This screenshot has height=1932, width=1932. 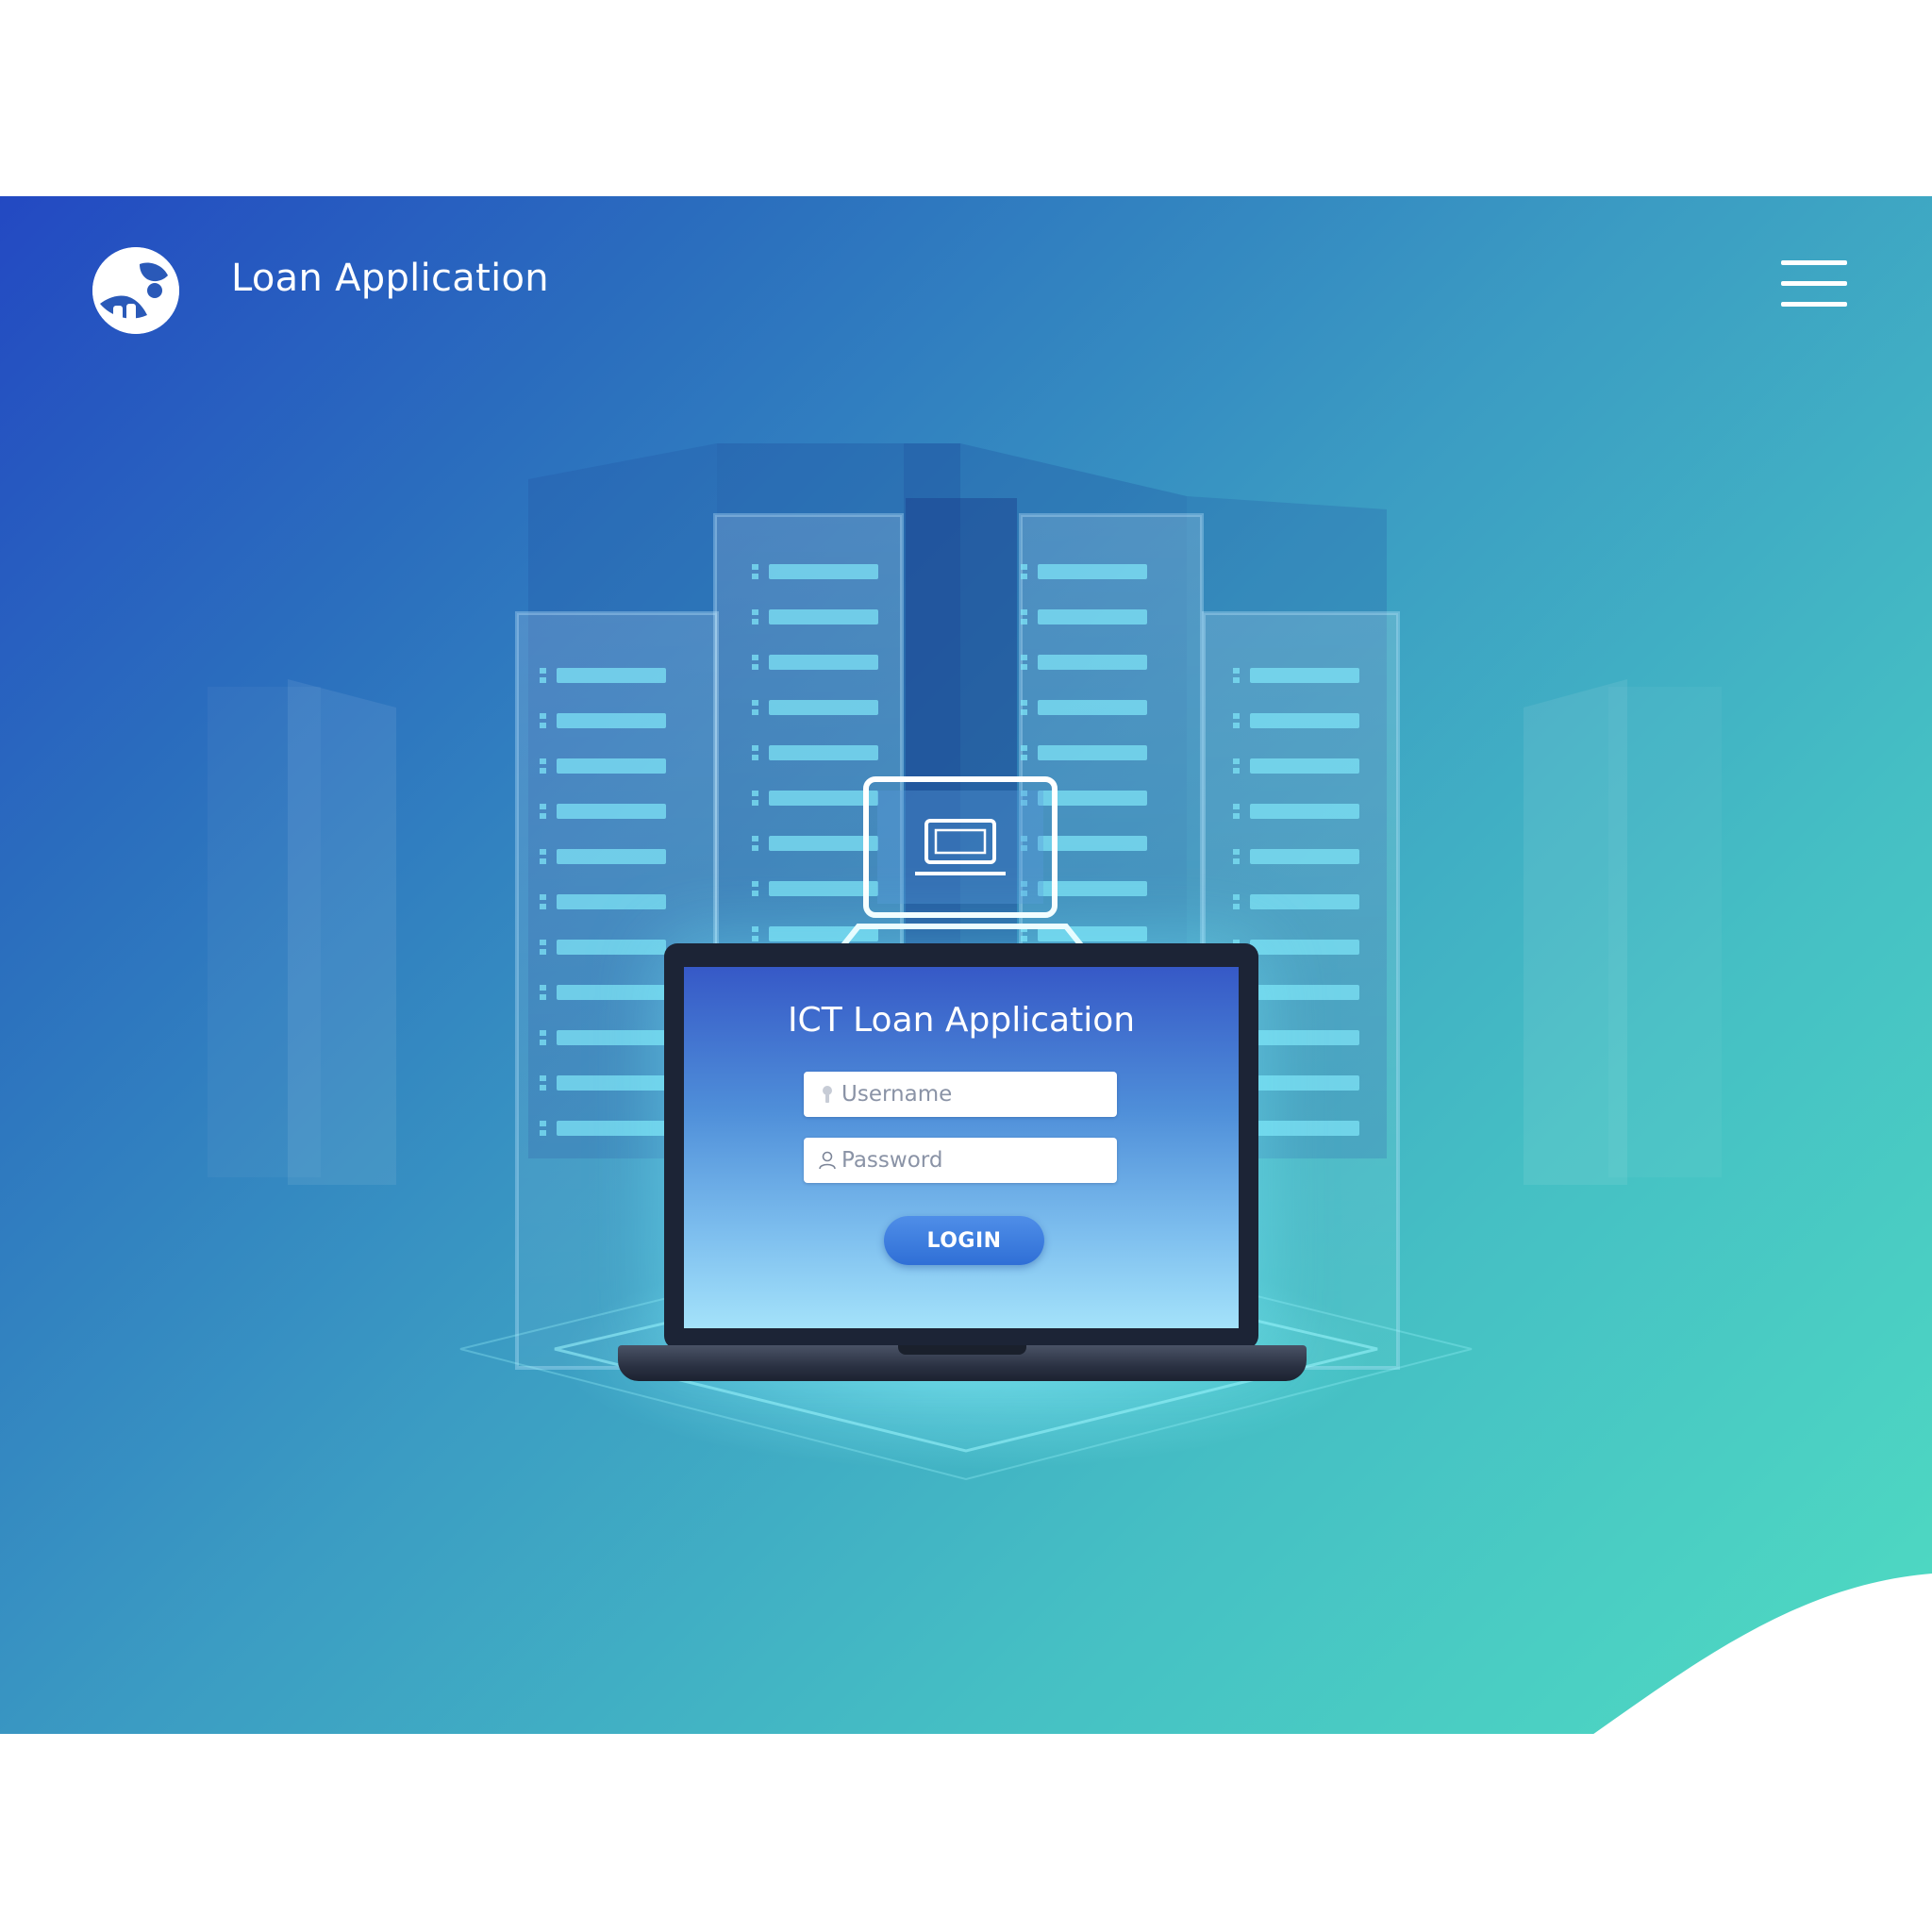 What do you see at coordinates (962, 1350) in the screenshot?
I see `laptop-notch` at bounding box center [962, 1350].